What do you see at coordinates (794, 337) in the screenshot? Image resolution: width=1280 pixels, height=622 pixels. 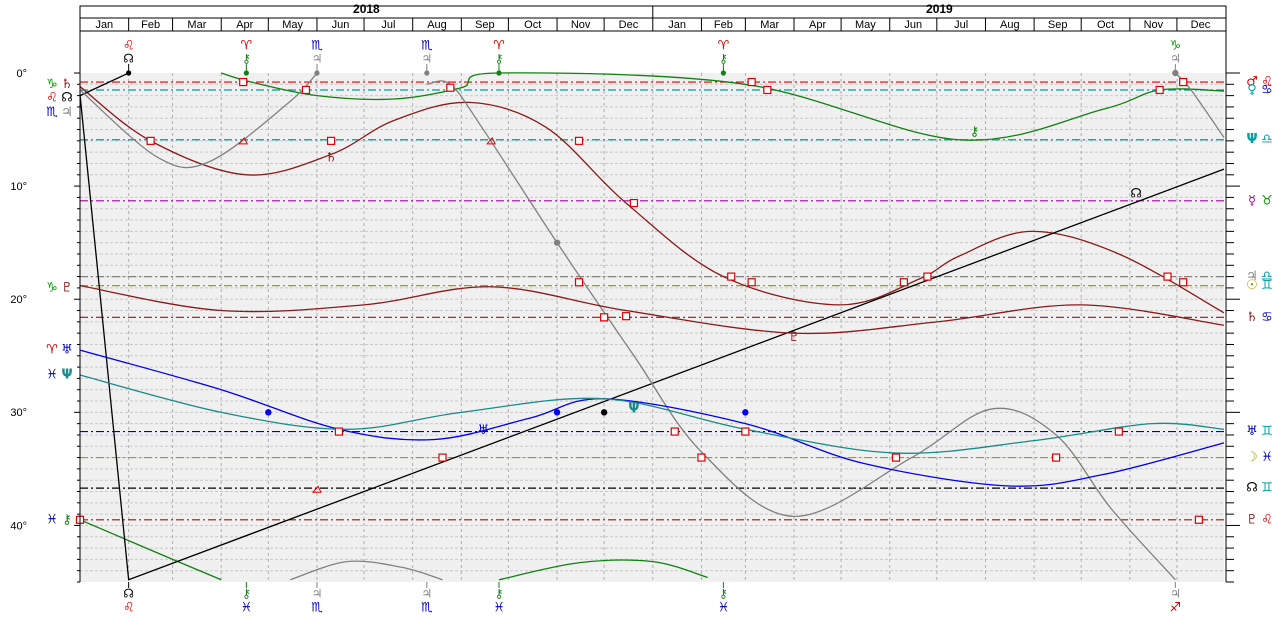 I see `inline-glyph: ♇` at bounding box center [794, 337].